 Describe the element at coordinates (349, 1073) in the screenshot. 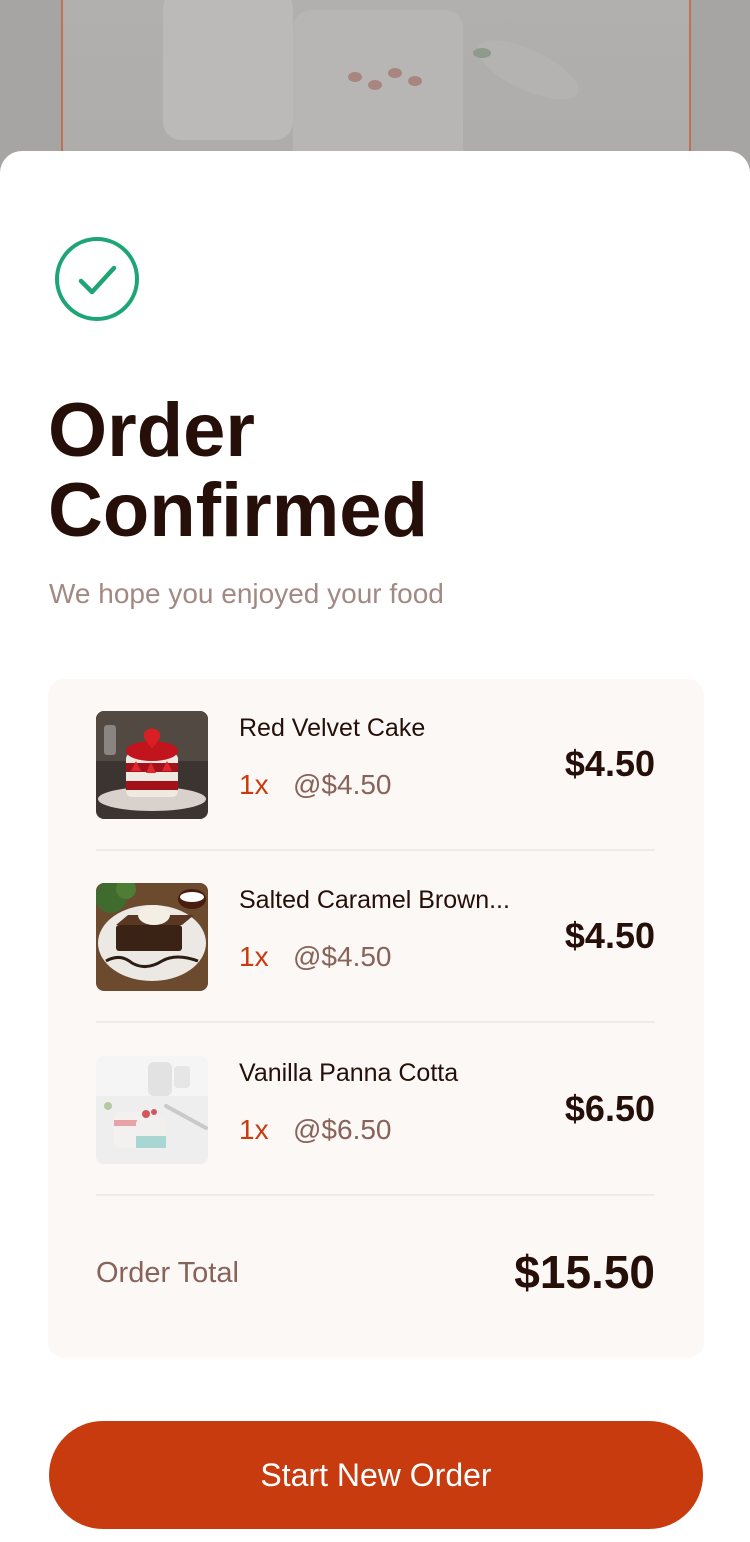

I see `item-name: Vanilla Panna Cotta` at that location.